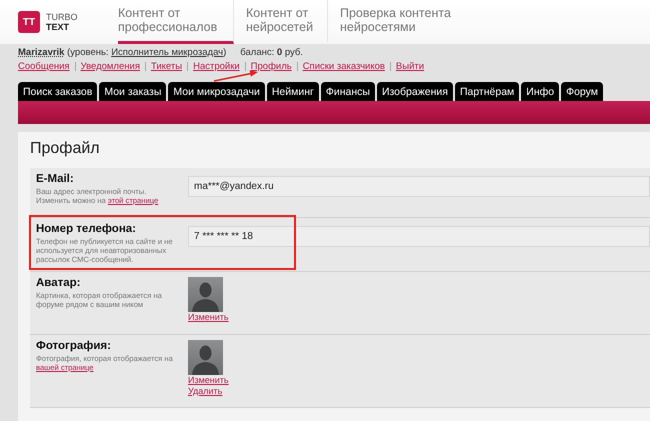 The height and width of the screenshot is (421, 650). What do you see at coordinates (29, 22) in the screenshot?
I see `logo-mark: TT` at bounding box center [29, 22].